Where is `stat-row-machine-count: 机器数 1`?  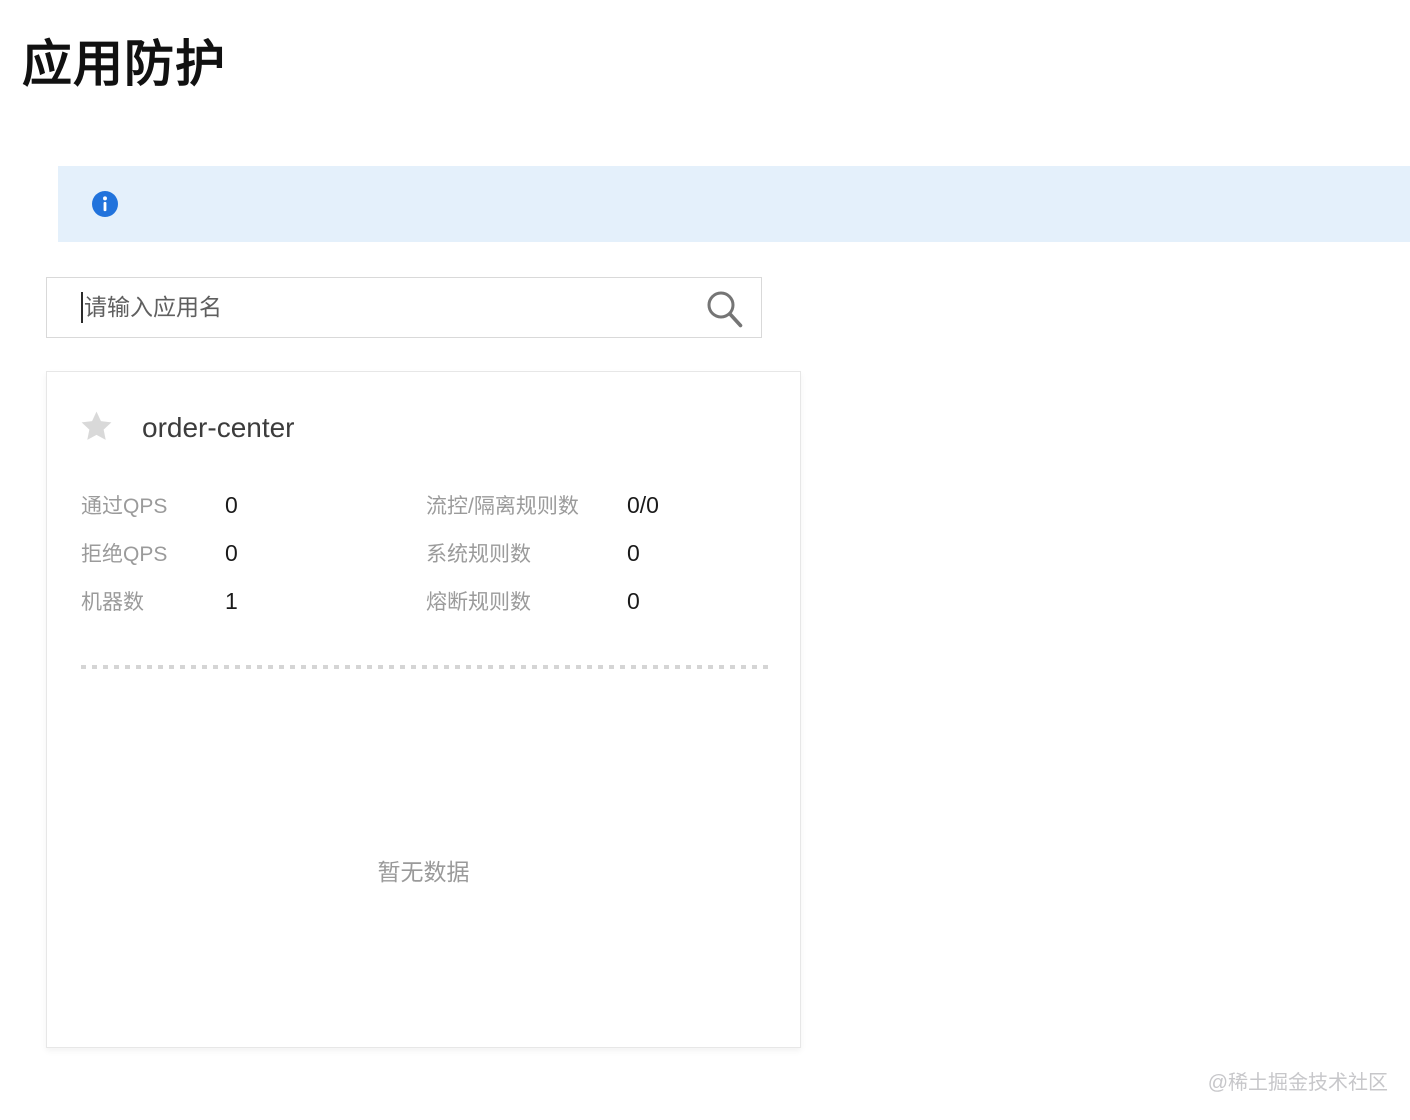
stat-row-machine-count: 机器数 1 is located at coordinates (159, 601).